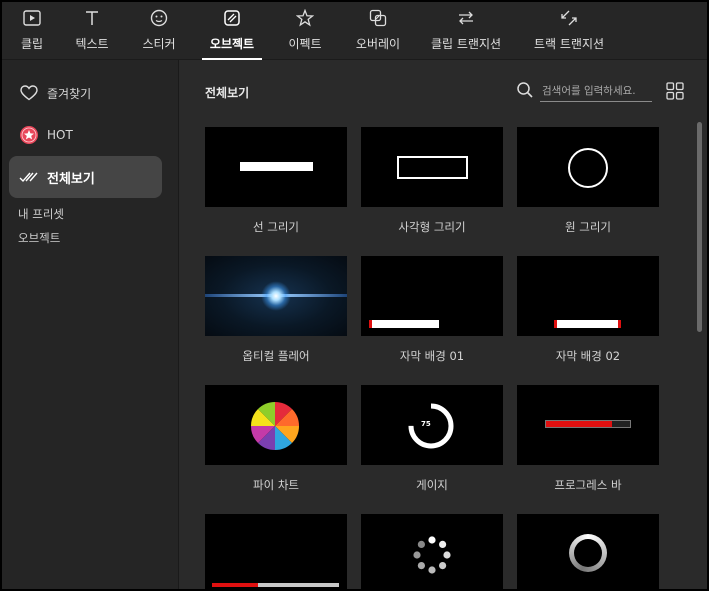  I want to click on object-tile-subtitle-bg-01: 자막 배경 01, so click(432, 310).